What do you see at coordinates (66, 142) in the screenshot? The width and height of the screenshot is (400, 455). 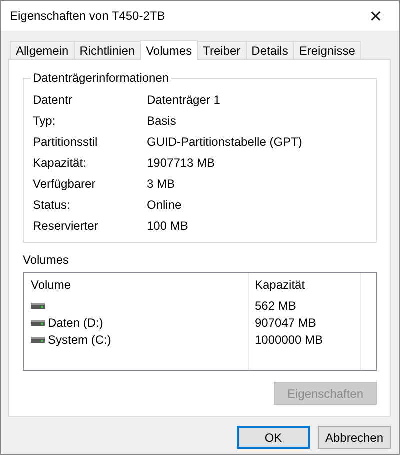 I see `field-label: Partitionsstil` at bounding box center [66, 142].